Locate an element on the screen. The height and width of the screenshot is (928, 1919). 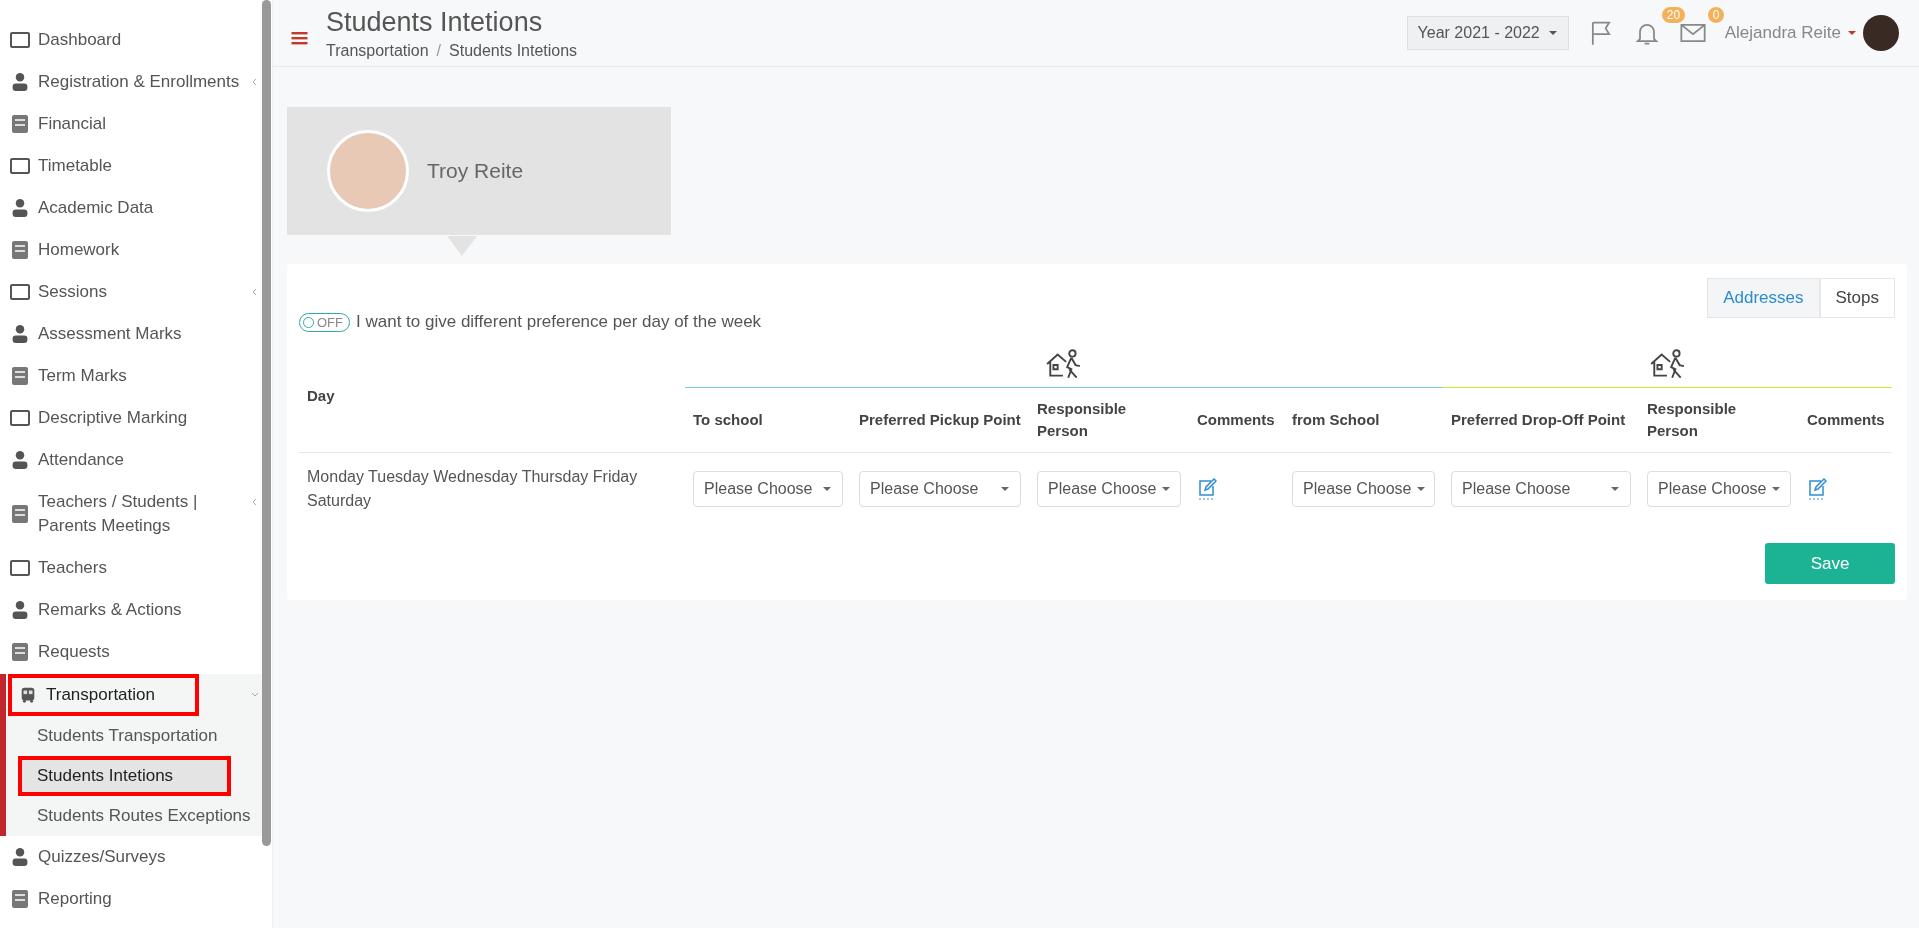
sidebar-item: Remarks & Actions is located at coordinates (95, 610).